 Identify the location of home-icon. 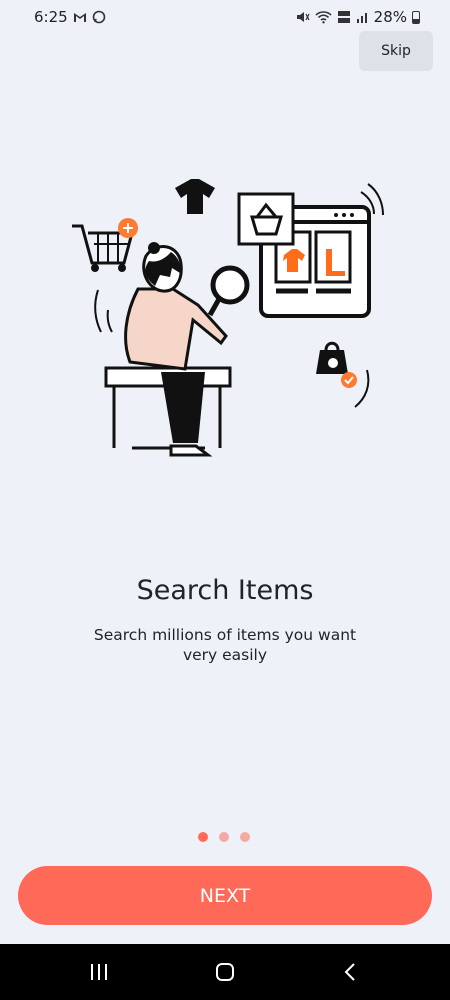
(225, 972).